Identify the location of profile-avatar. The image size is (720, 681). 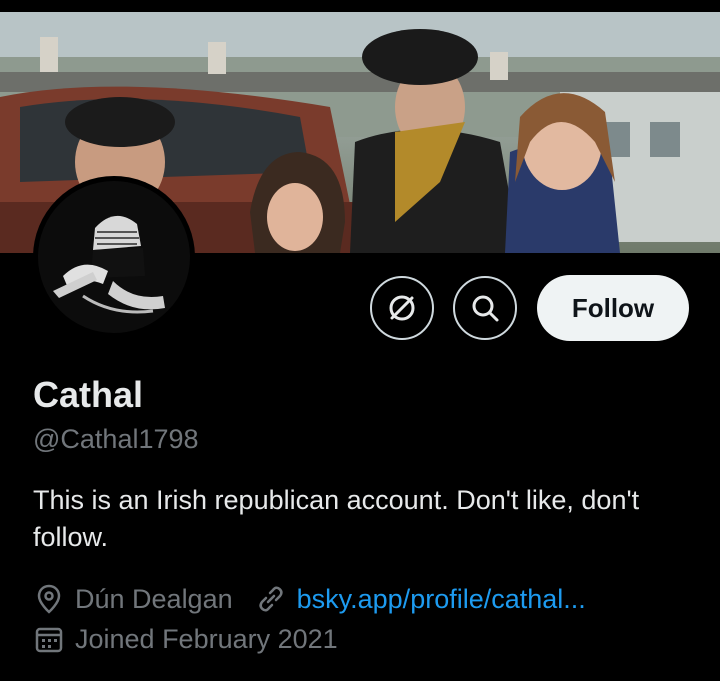
(114, 257).